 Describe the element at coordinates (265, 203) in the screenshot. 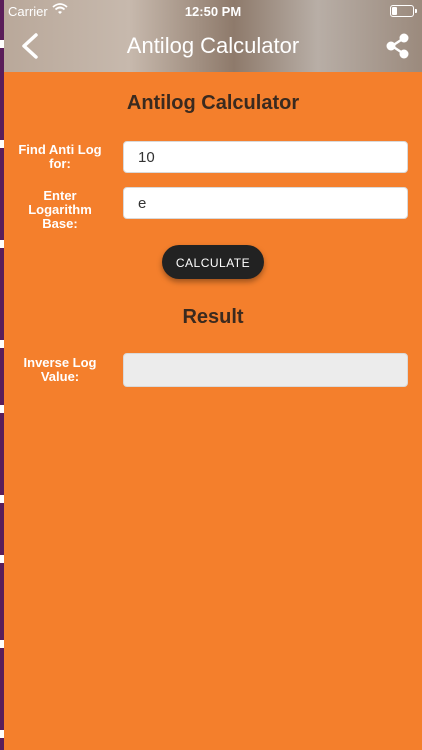

I see `base-input` at that location.